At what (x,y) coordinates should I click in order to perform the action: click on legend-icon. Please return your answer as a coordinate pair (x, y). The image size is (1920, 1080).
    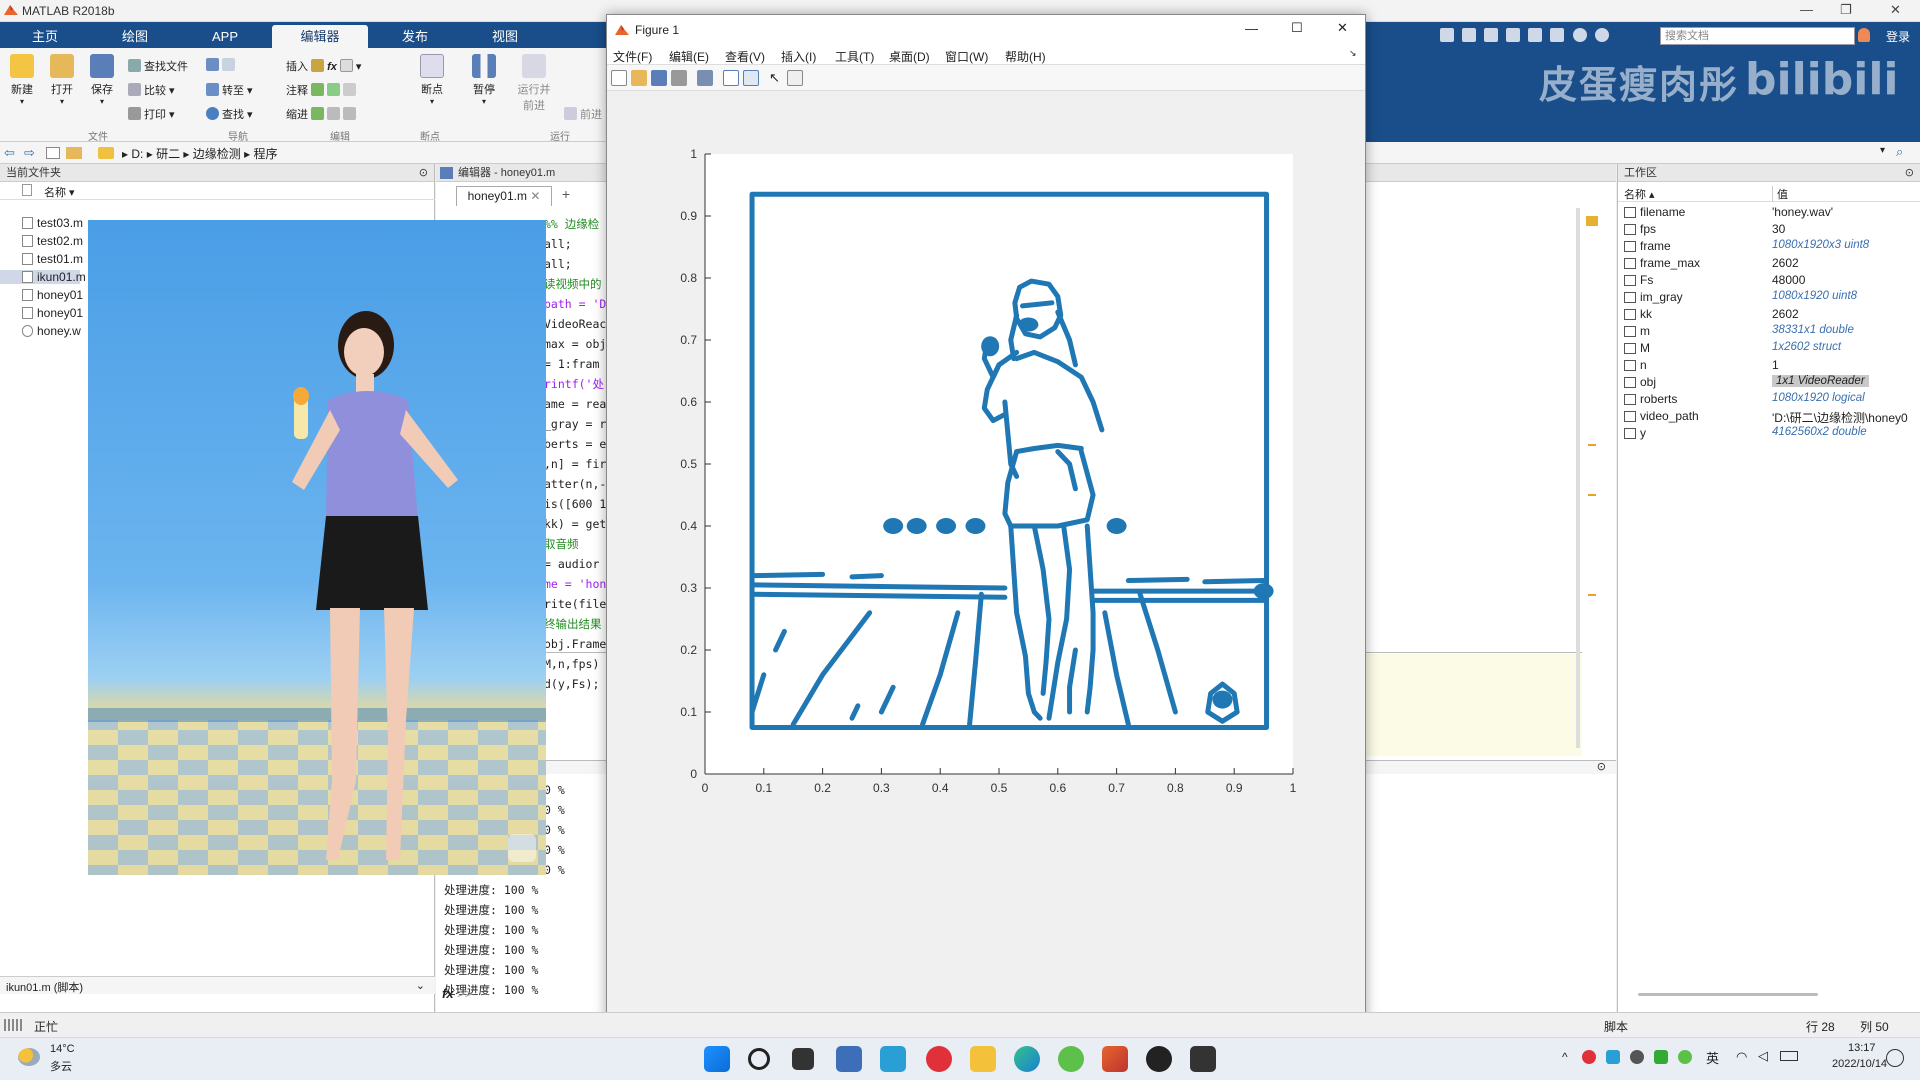
    Looking at the image, I should click on (751, 78).